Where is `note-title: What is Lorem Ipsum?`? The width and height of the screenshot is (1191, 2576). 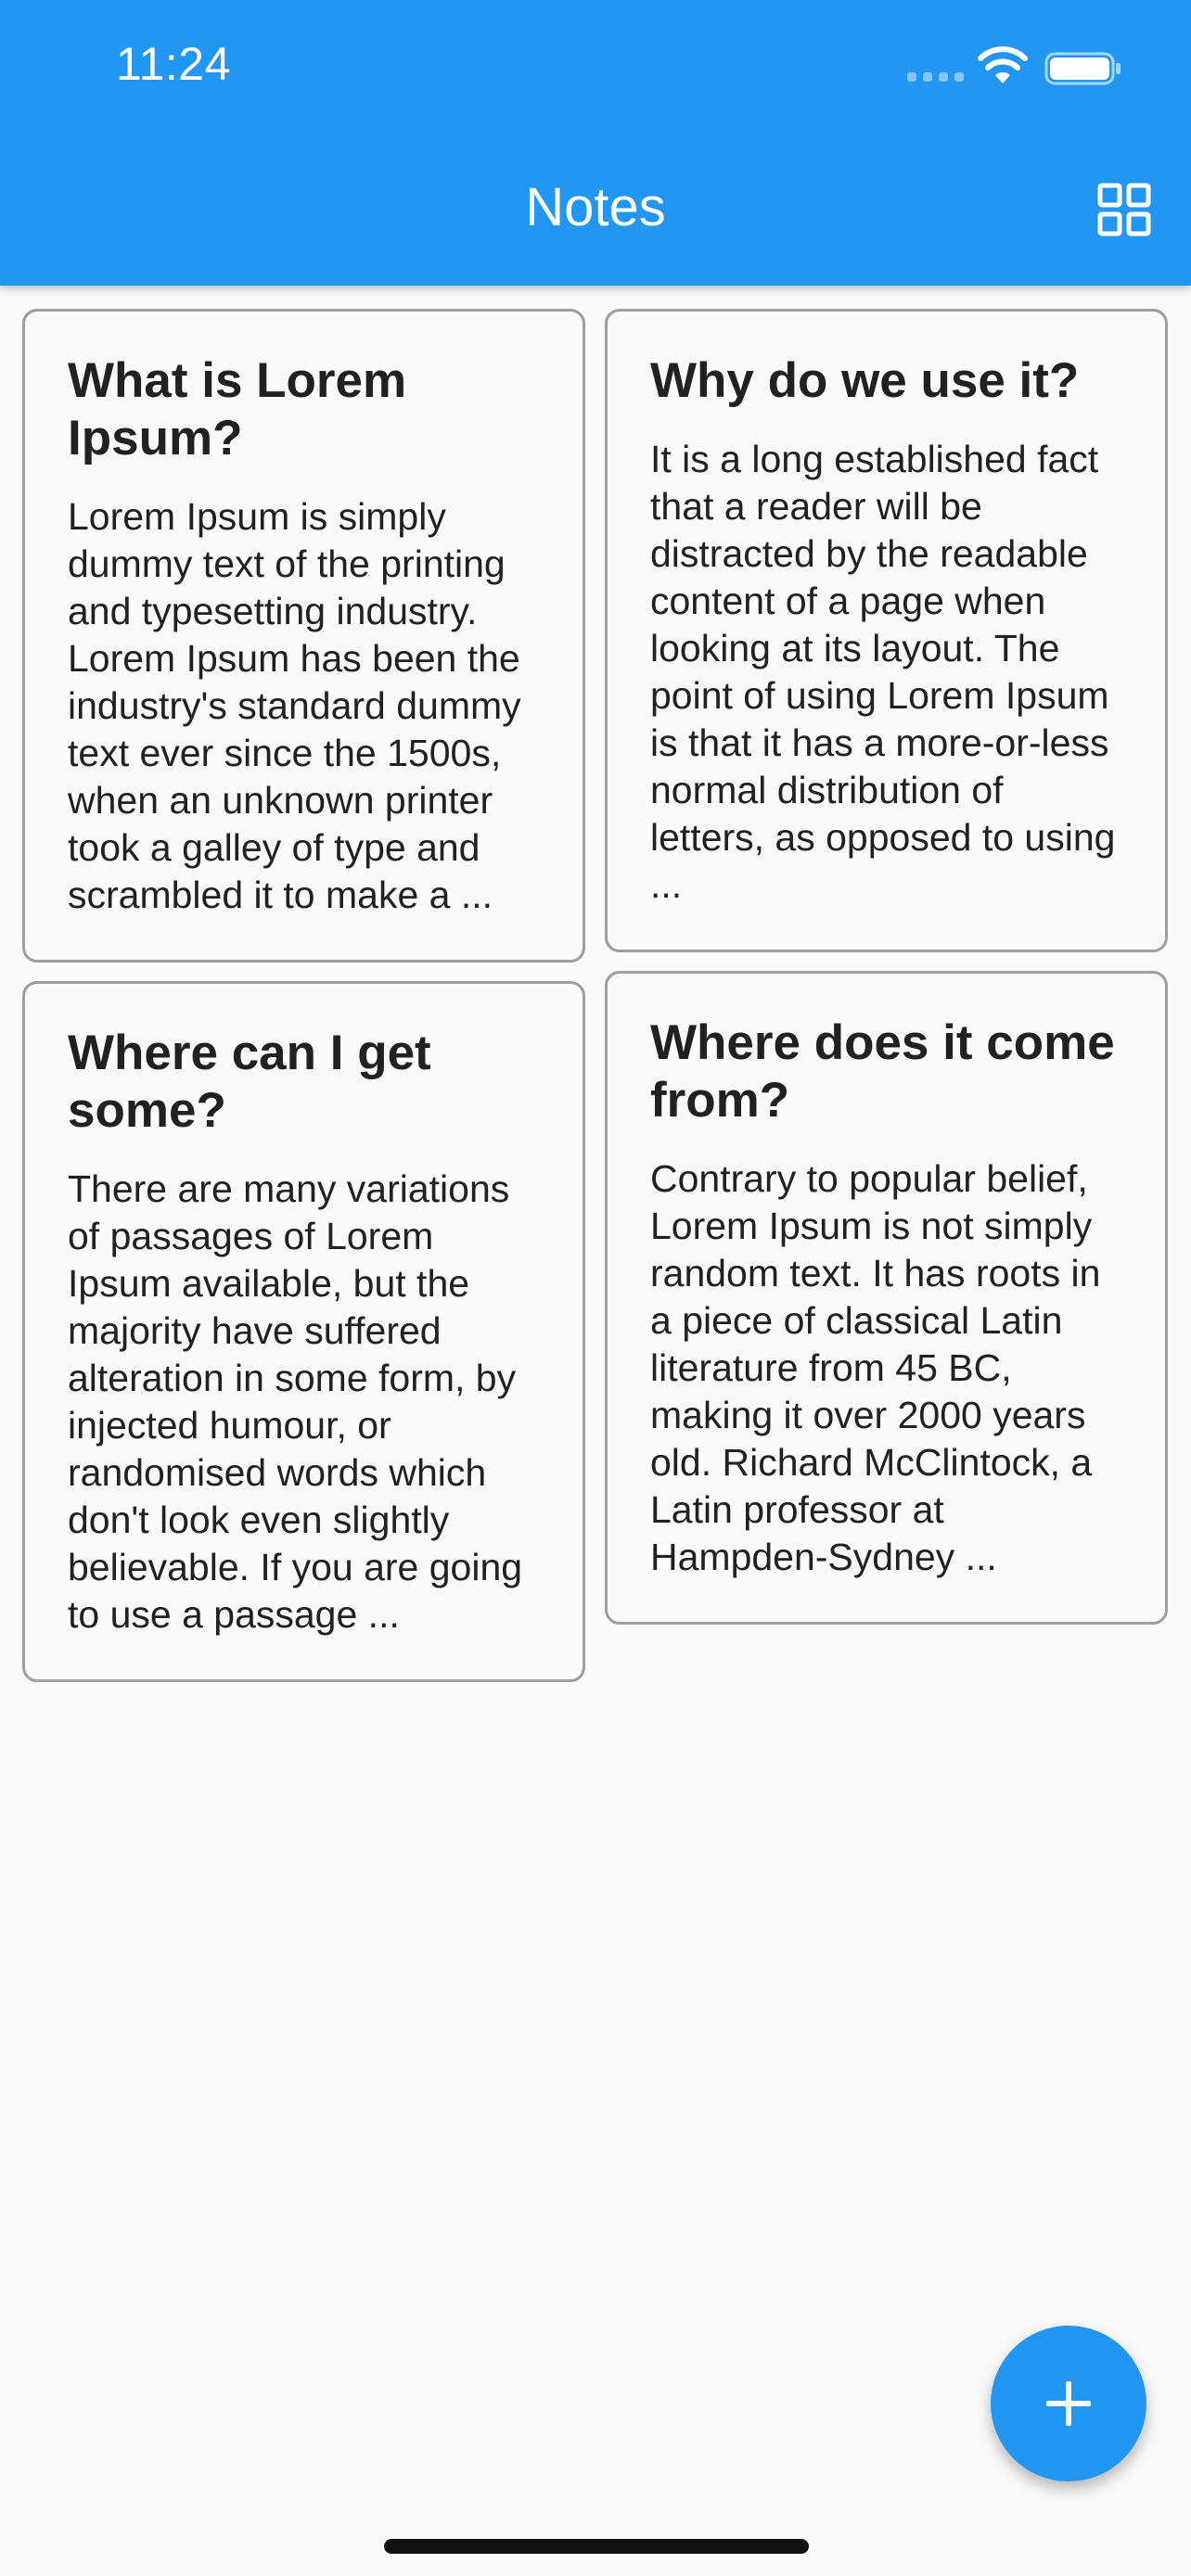 note-title: What is Lorem Ipsum? is located at coordinates (237, 409).